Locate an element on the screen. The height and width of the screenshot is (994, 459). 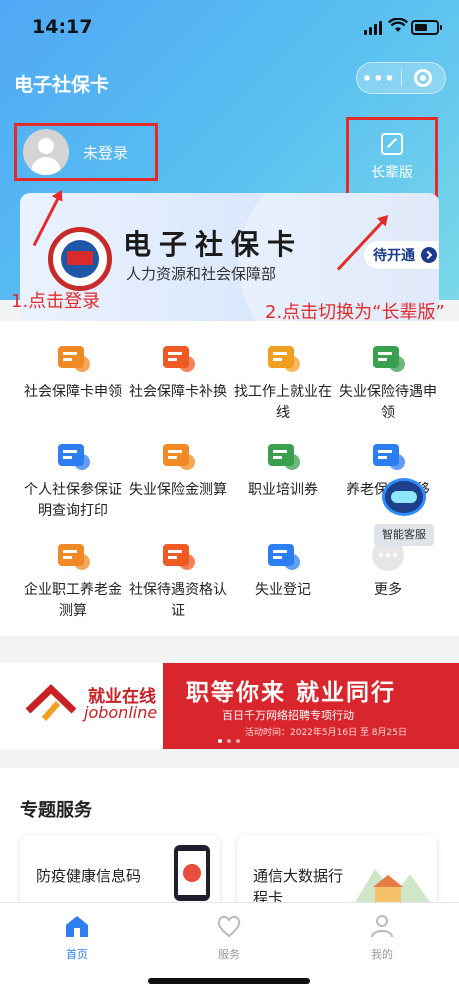
service-item: 失业保险待遇申领 is located at coordinates (388, 382).